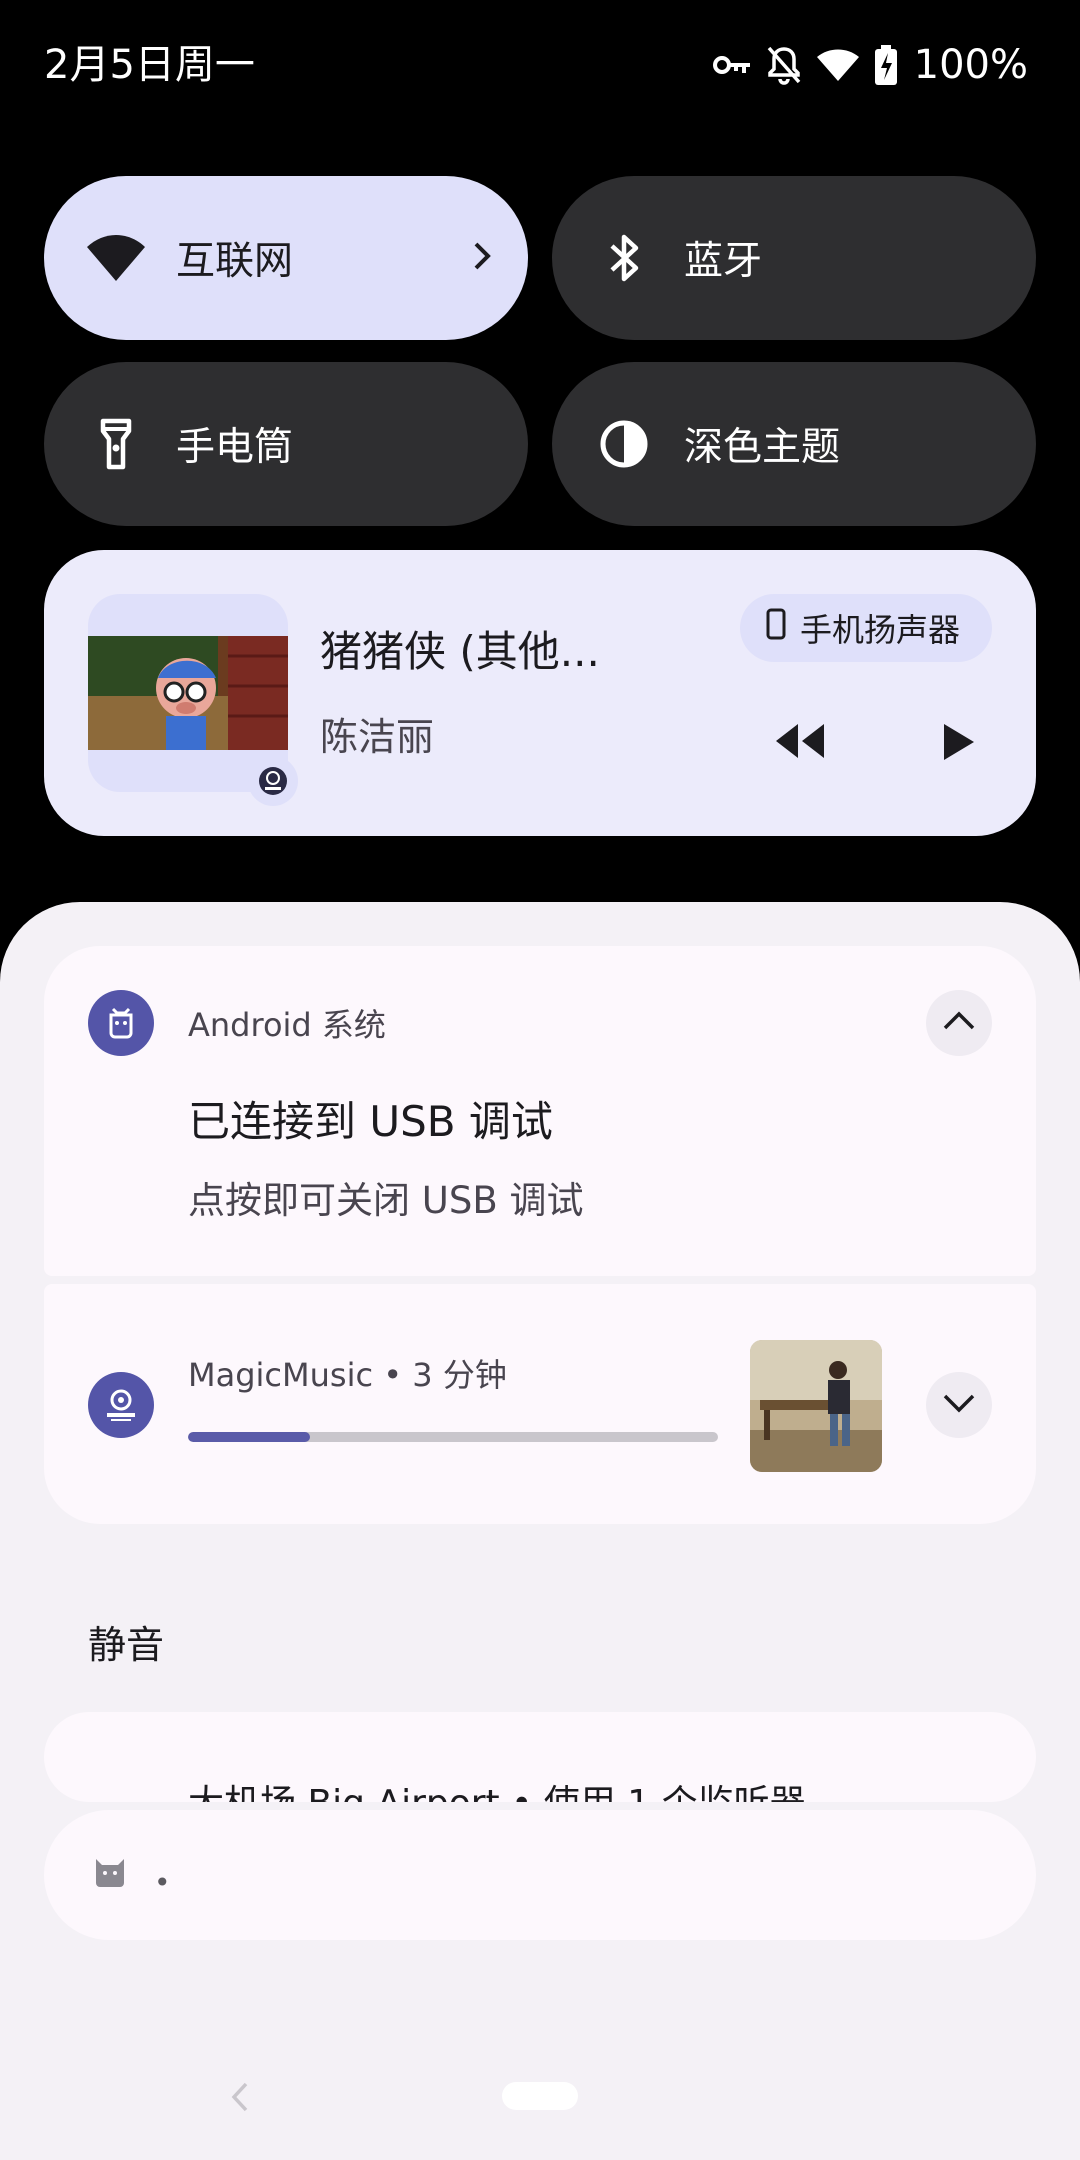 The height and width of the screenshot is (2160, 1080). I want to click on chevron-down-icon, so click(959, 1405).